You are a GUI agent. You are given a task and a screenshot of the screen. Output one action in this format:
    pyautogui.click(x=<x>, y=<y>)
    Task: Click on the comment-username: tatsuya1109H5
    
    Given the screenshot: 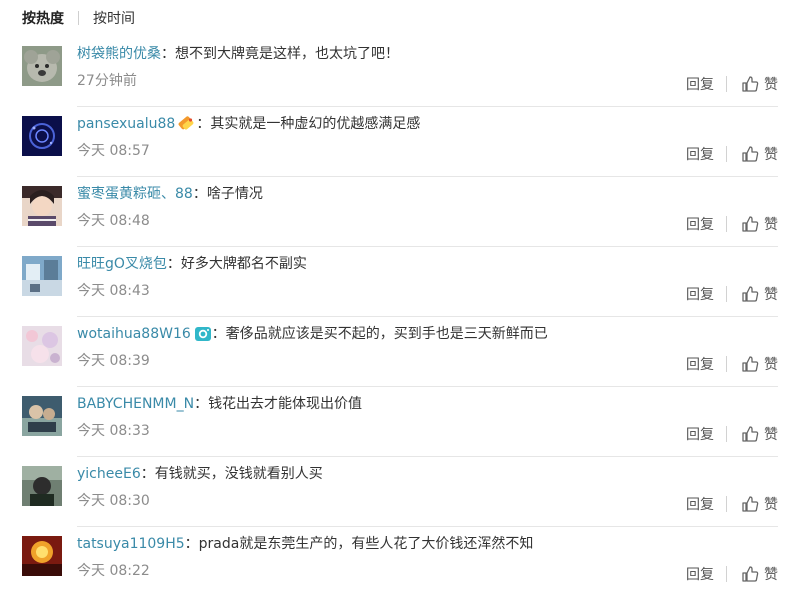 What is the action you would take?
    pyautogui.click(x=131, y=544)
    